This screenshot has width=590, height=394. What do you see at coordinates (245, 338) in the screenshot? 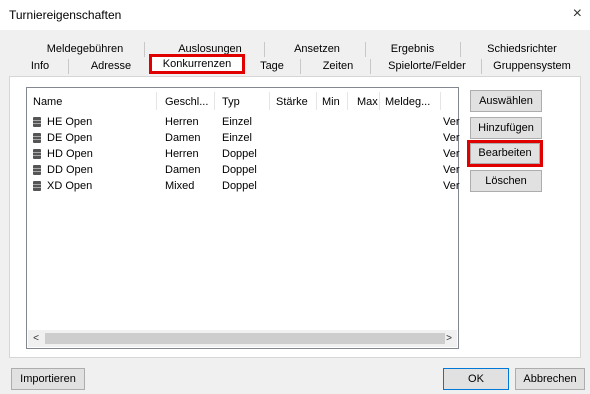
I see `scrollbar-thumb` at bounding box center [245, 338].